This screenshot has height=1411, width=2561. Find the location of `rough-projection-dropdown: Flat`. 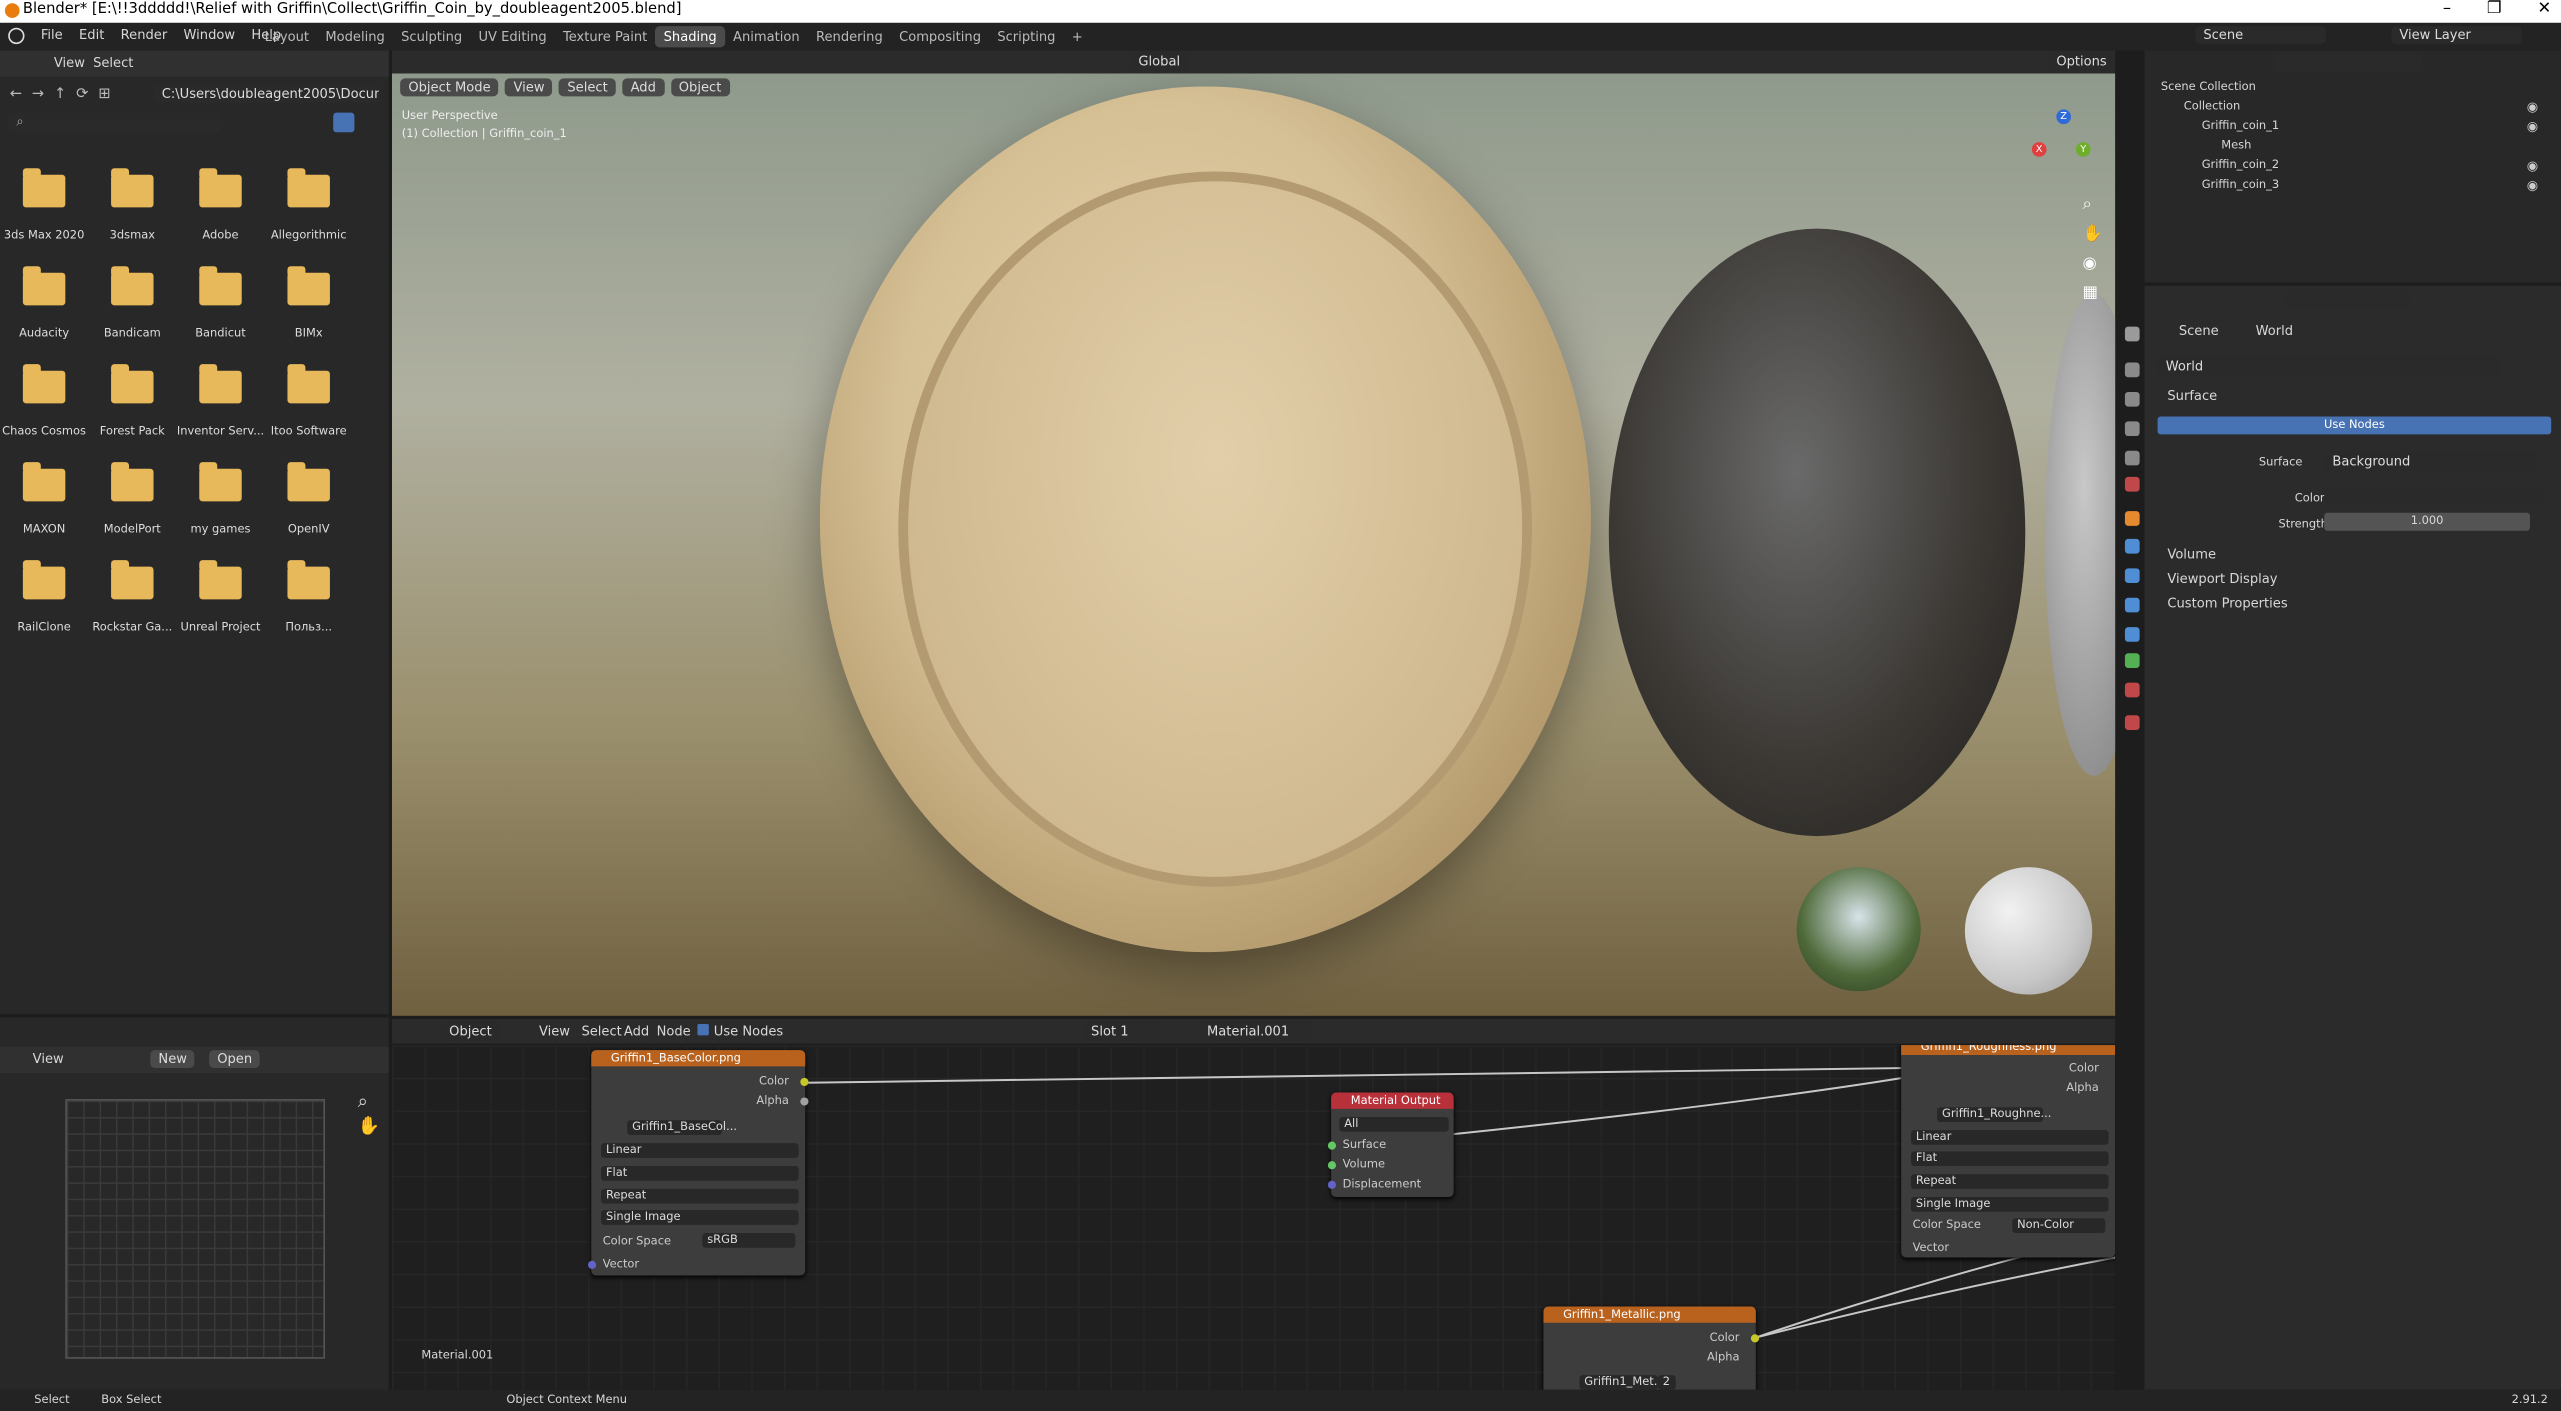

rough-projection-dropdown: Flat is located at coordinates (2009, 1159).